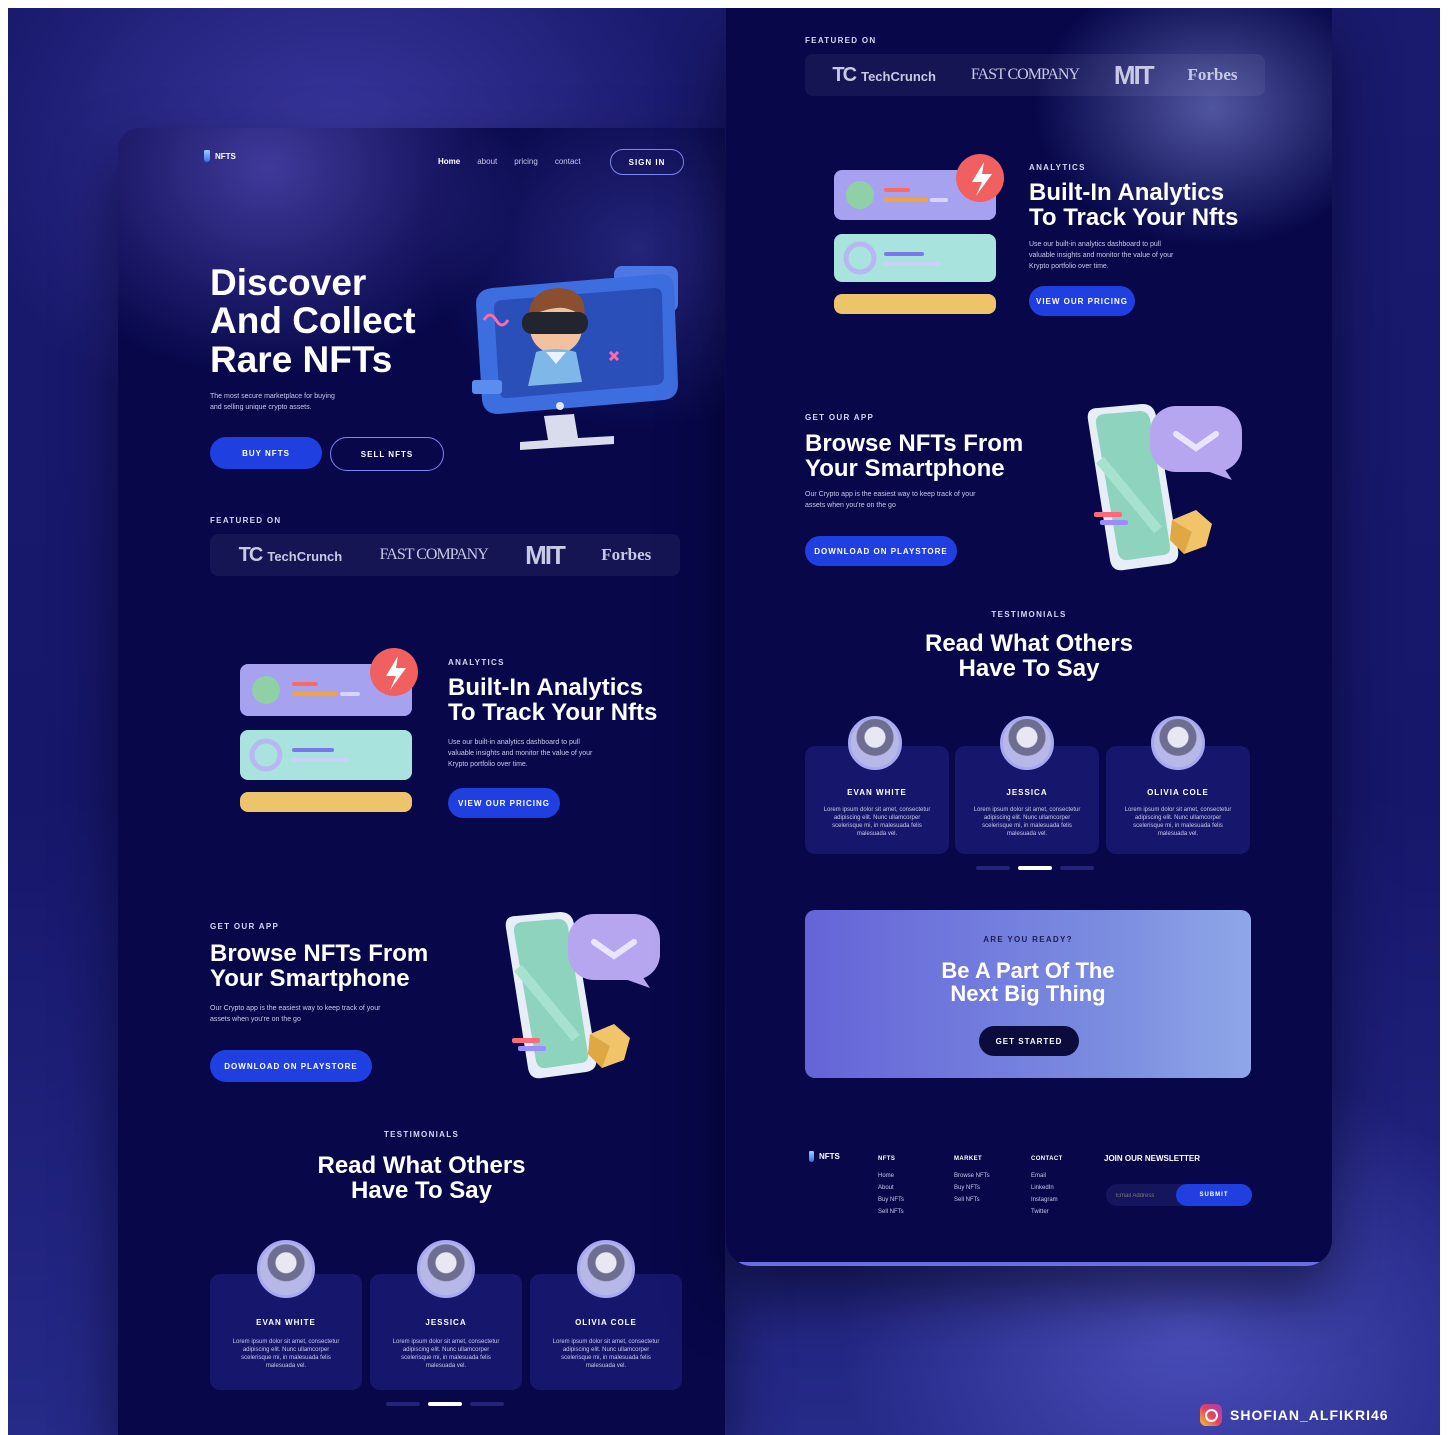 Image resolution: width=1448 pixels, height=1435 pixels. I want to click on footer-col-contact: CONTACT Email LinkedIn Instagram Twitter, so click(1047, 1187).